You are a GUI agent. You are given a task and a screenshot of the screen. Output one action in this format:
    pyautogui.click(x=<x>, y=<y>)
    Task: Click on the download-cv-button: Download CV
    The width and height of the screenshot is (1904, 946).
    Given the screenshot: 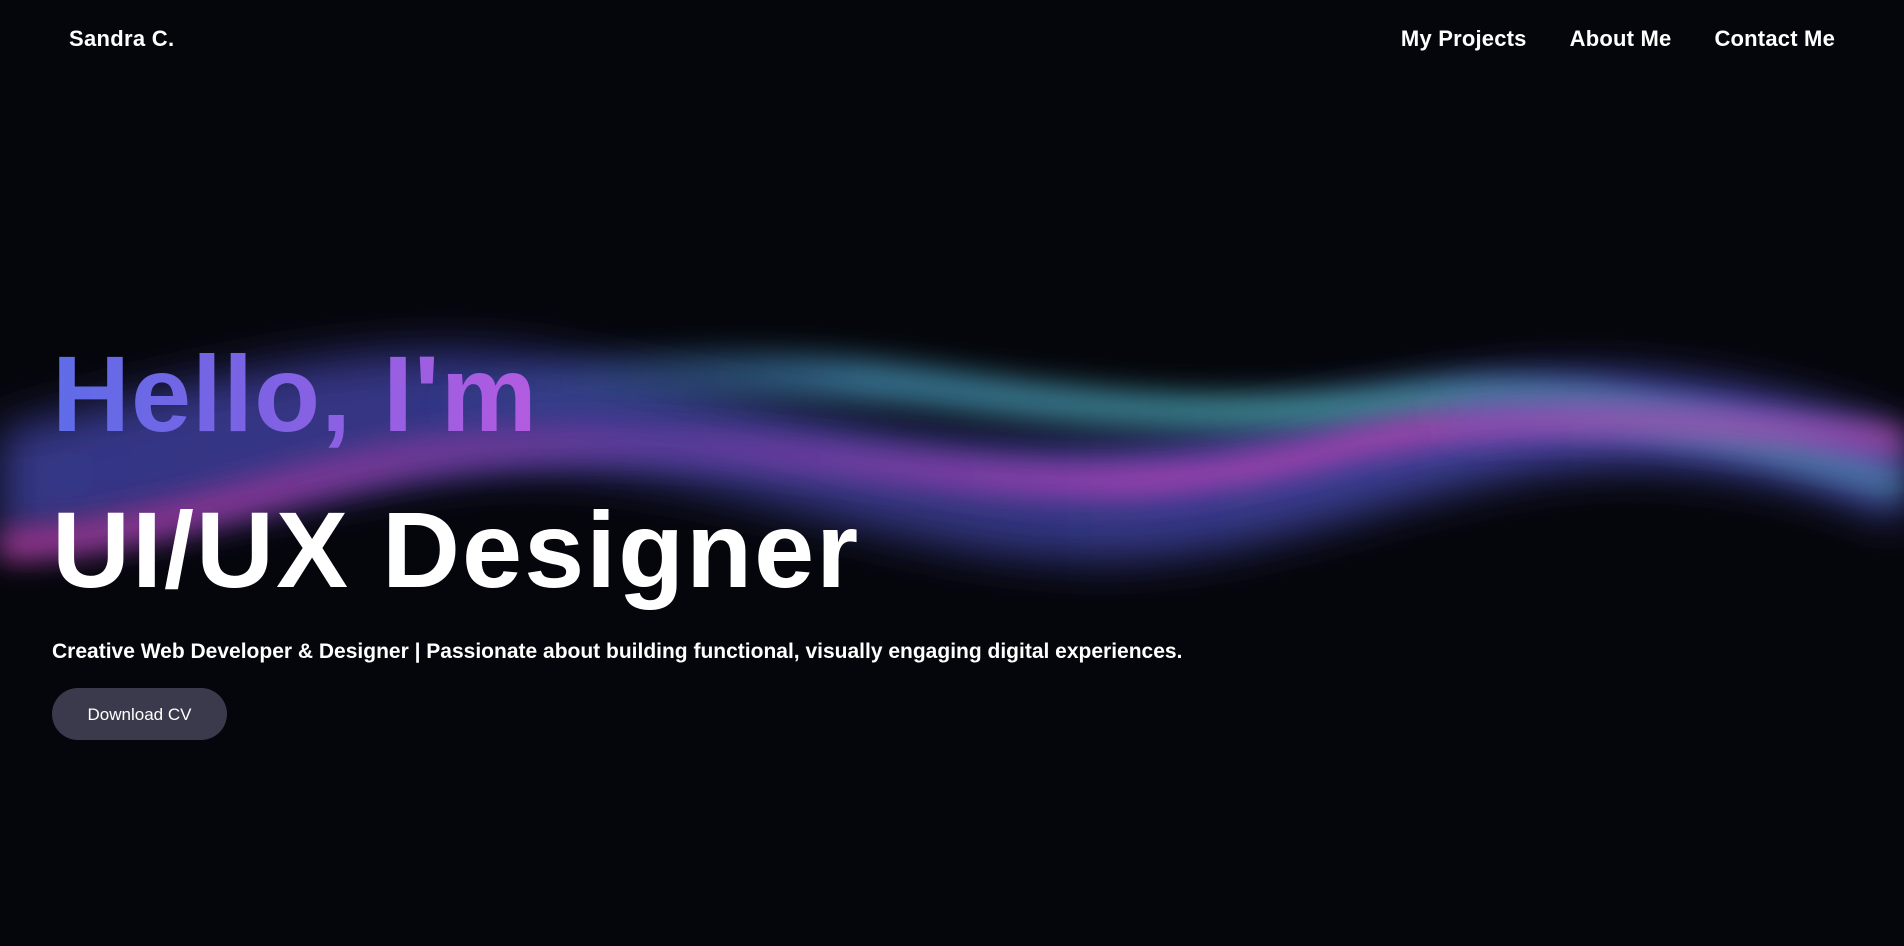 What is the action you would take?
    pyautogui.click(x=139, y=714)
    